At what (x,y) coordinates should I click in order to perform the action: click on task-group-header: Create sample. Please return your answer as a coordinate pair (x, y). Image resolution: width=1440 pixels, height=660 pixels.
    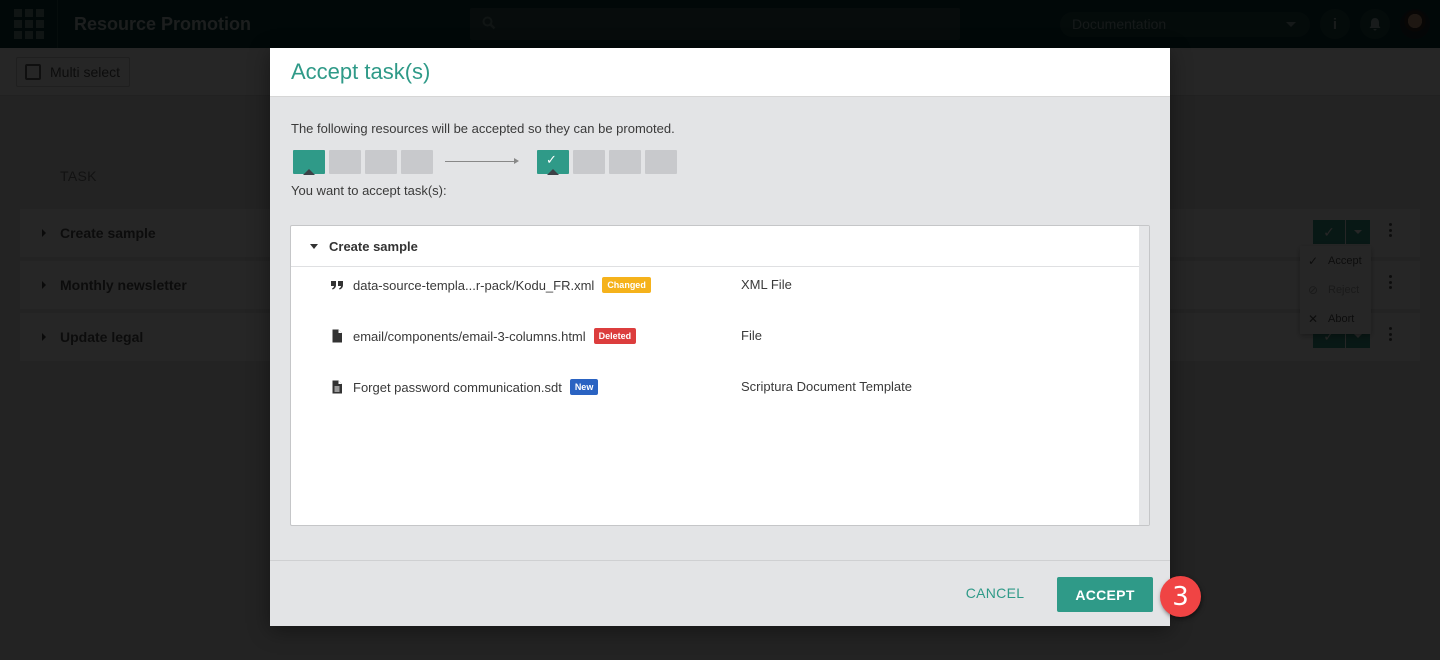
    Looking at the image, I should click on (715, 246).